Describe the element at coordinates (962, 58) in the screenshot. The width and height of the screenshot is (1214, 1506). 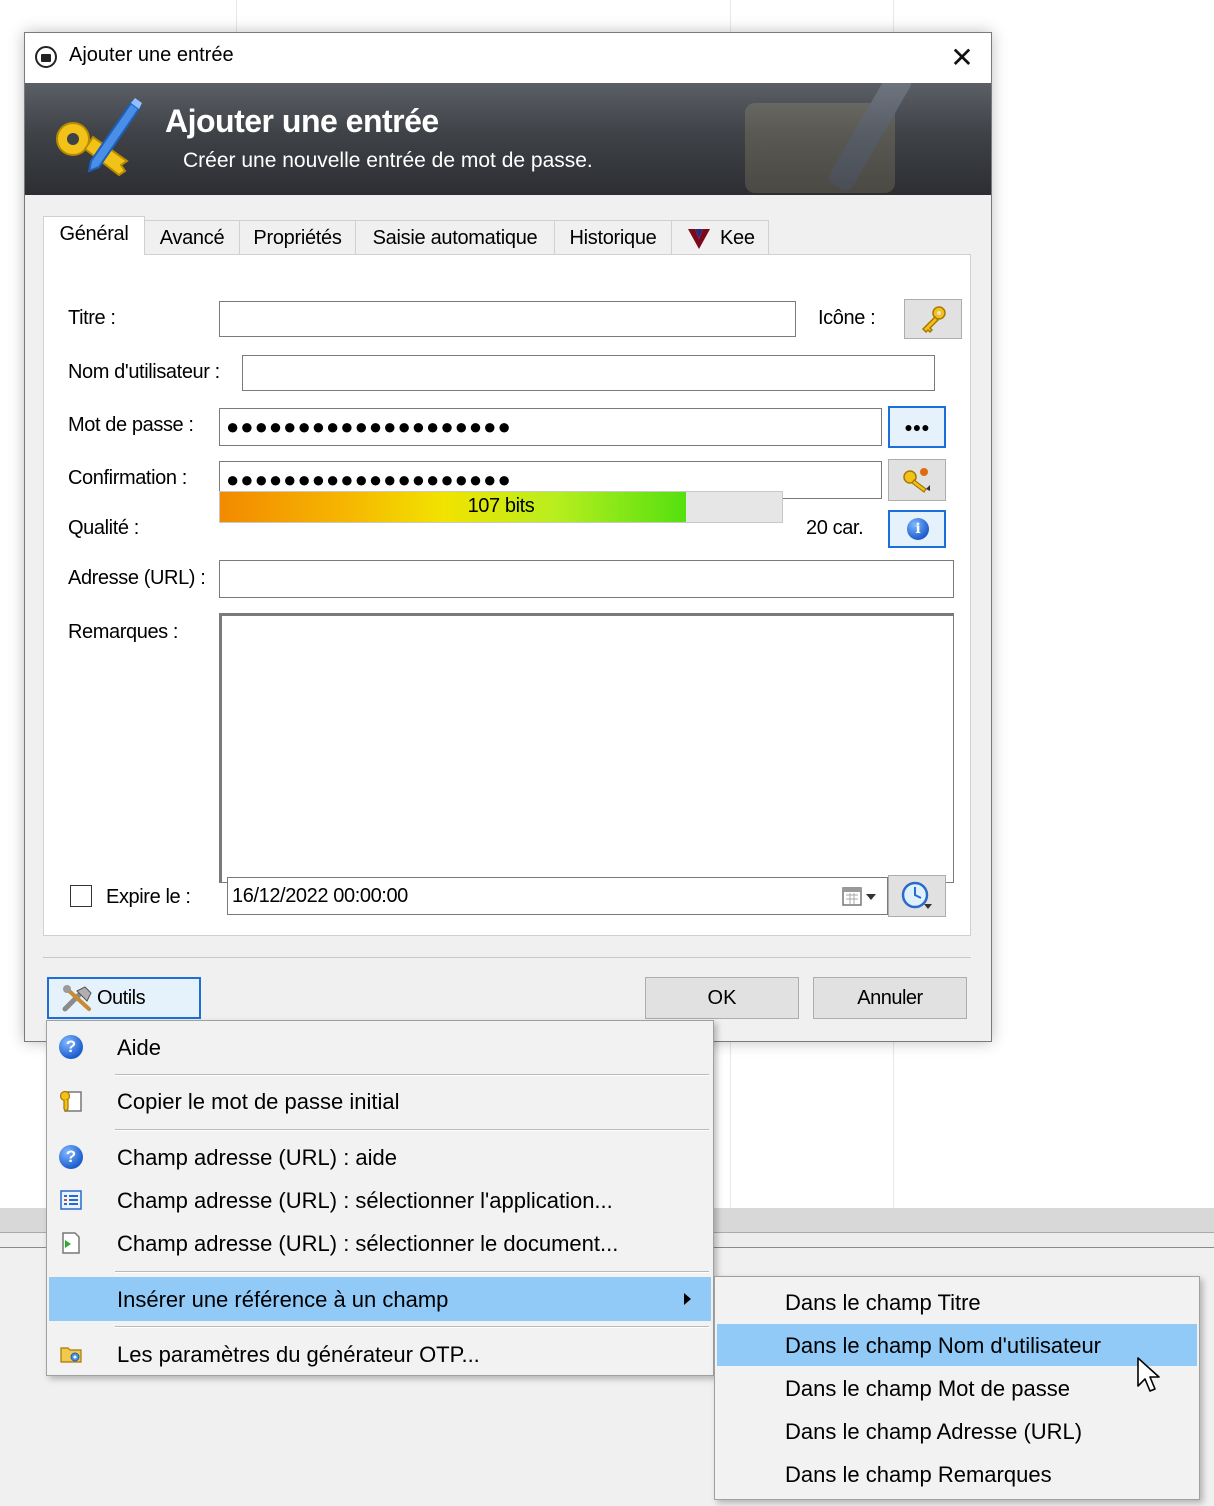
I see `close-button: ✕` at that location.